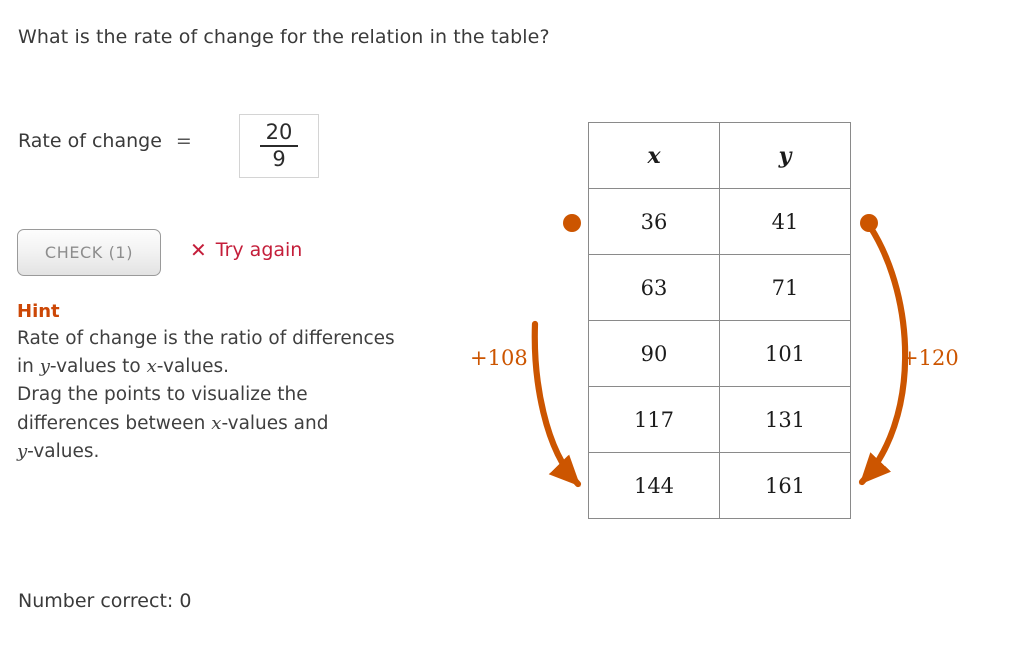 Image resolution: width=1032 pixels, height=645 pixels. What do you see at coordinates (259, 249) in the screenshot?
I see `feedback-text: Try again` at bounding box center [259, 249].